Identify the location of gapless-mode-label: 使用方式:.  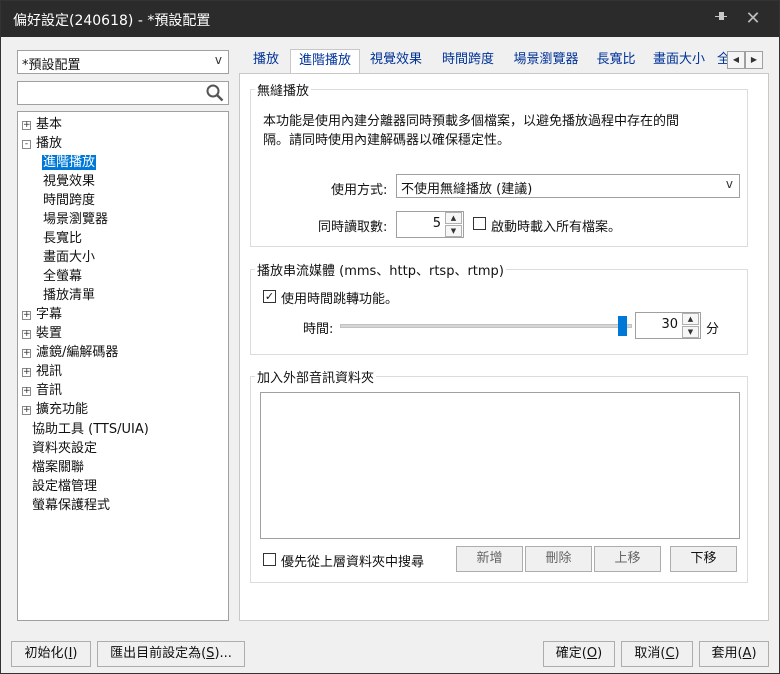
(359, 190).